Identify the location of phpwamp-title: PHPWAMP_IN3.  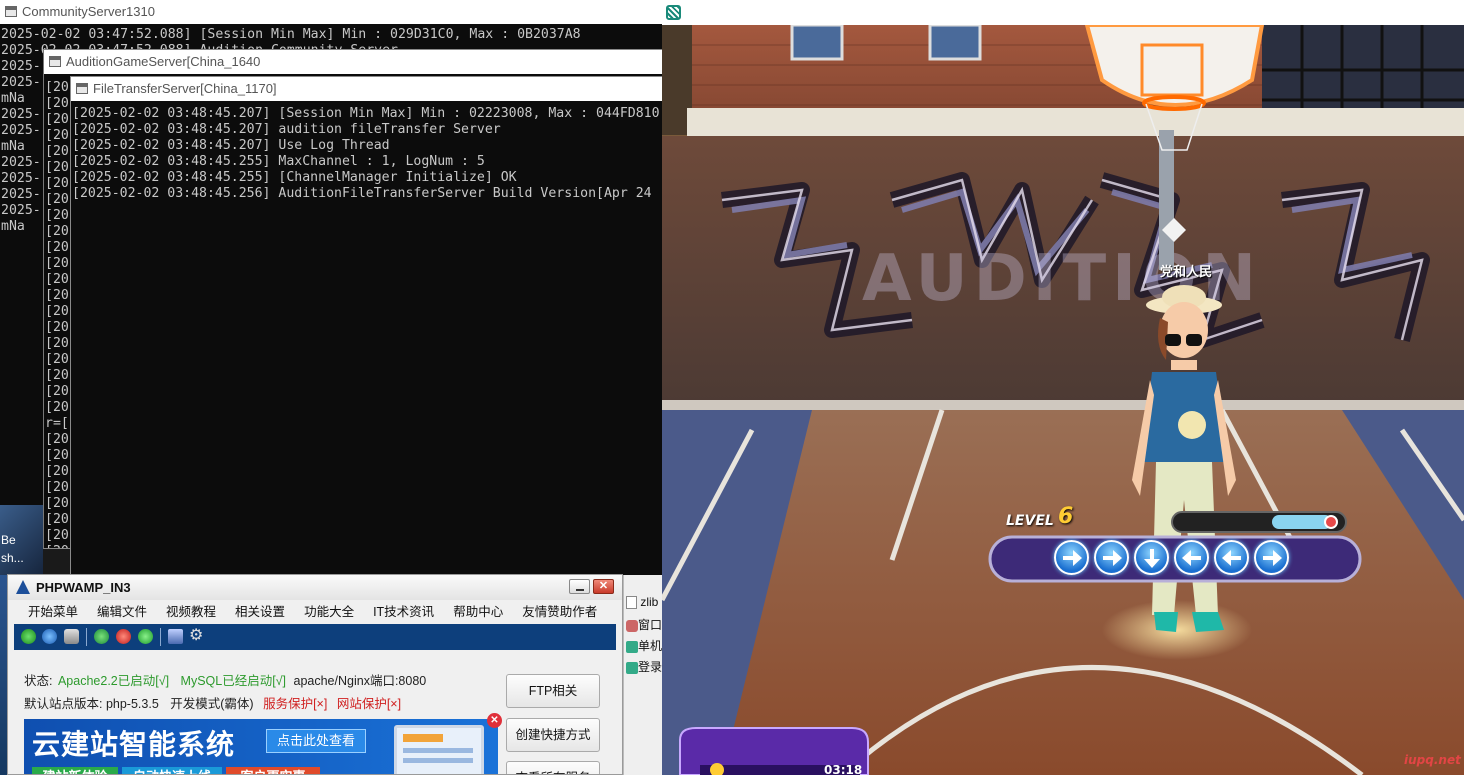
(83, 587).